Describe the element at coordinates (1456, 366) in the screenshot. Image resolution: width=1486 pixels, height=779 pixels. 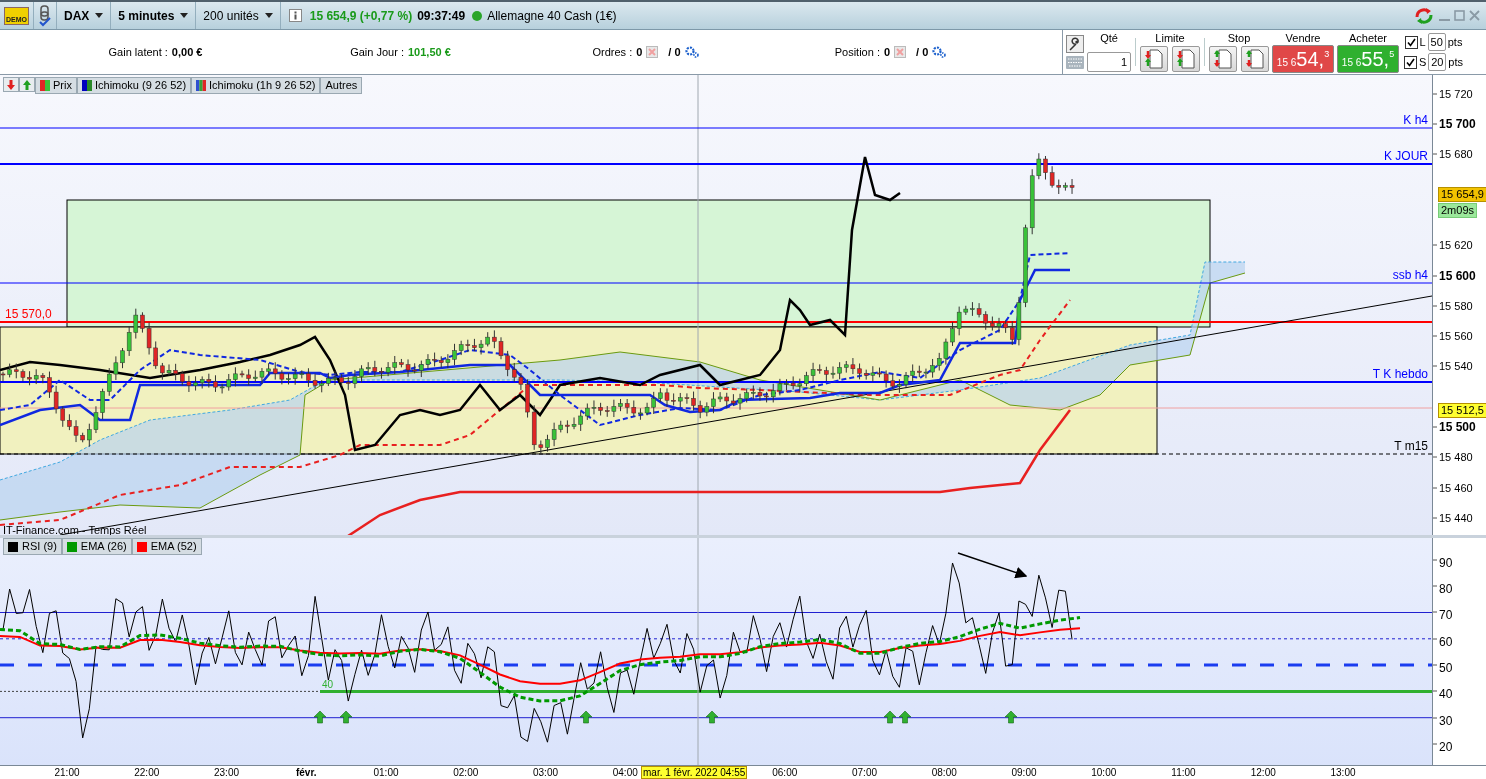
I see `price-tick-label: 15 540` at that location.